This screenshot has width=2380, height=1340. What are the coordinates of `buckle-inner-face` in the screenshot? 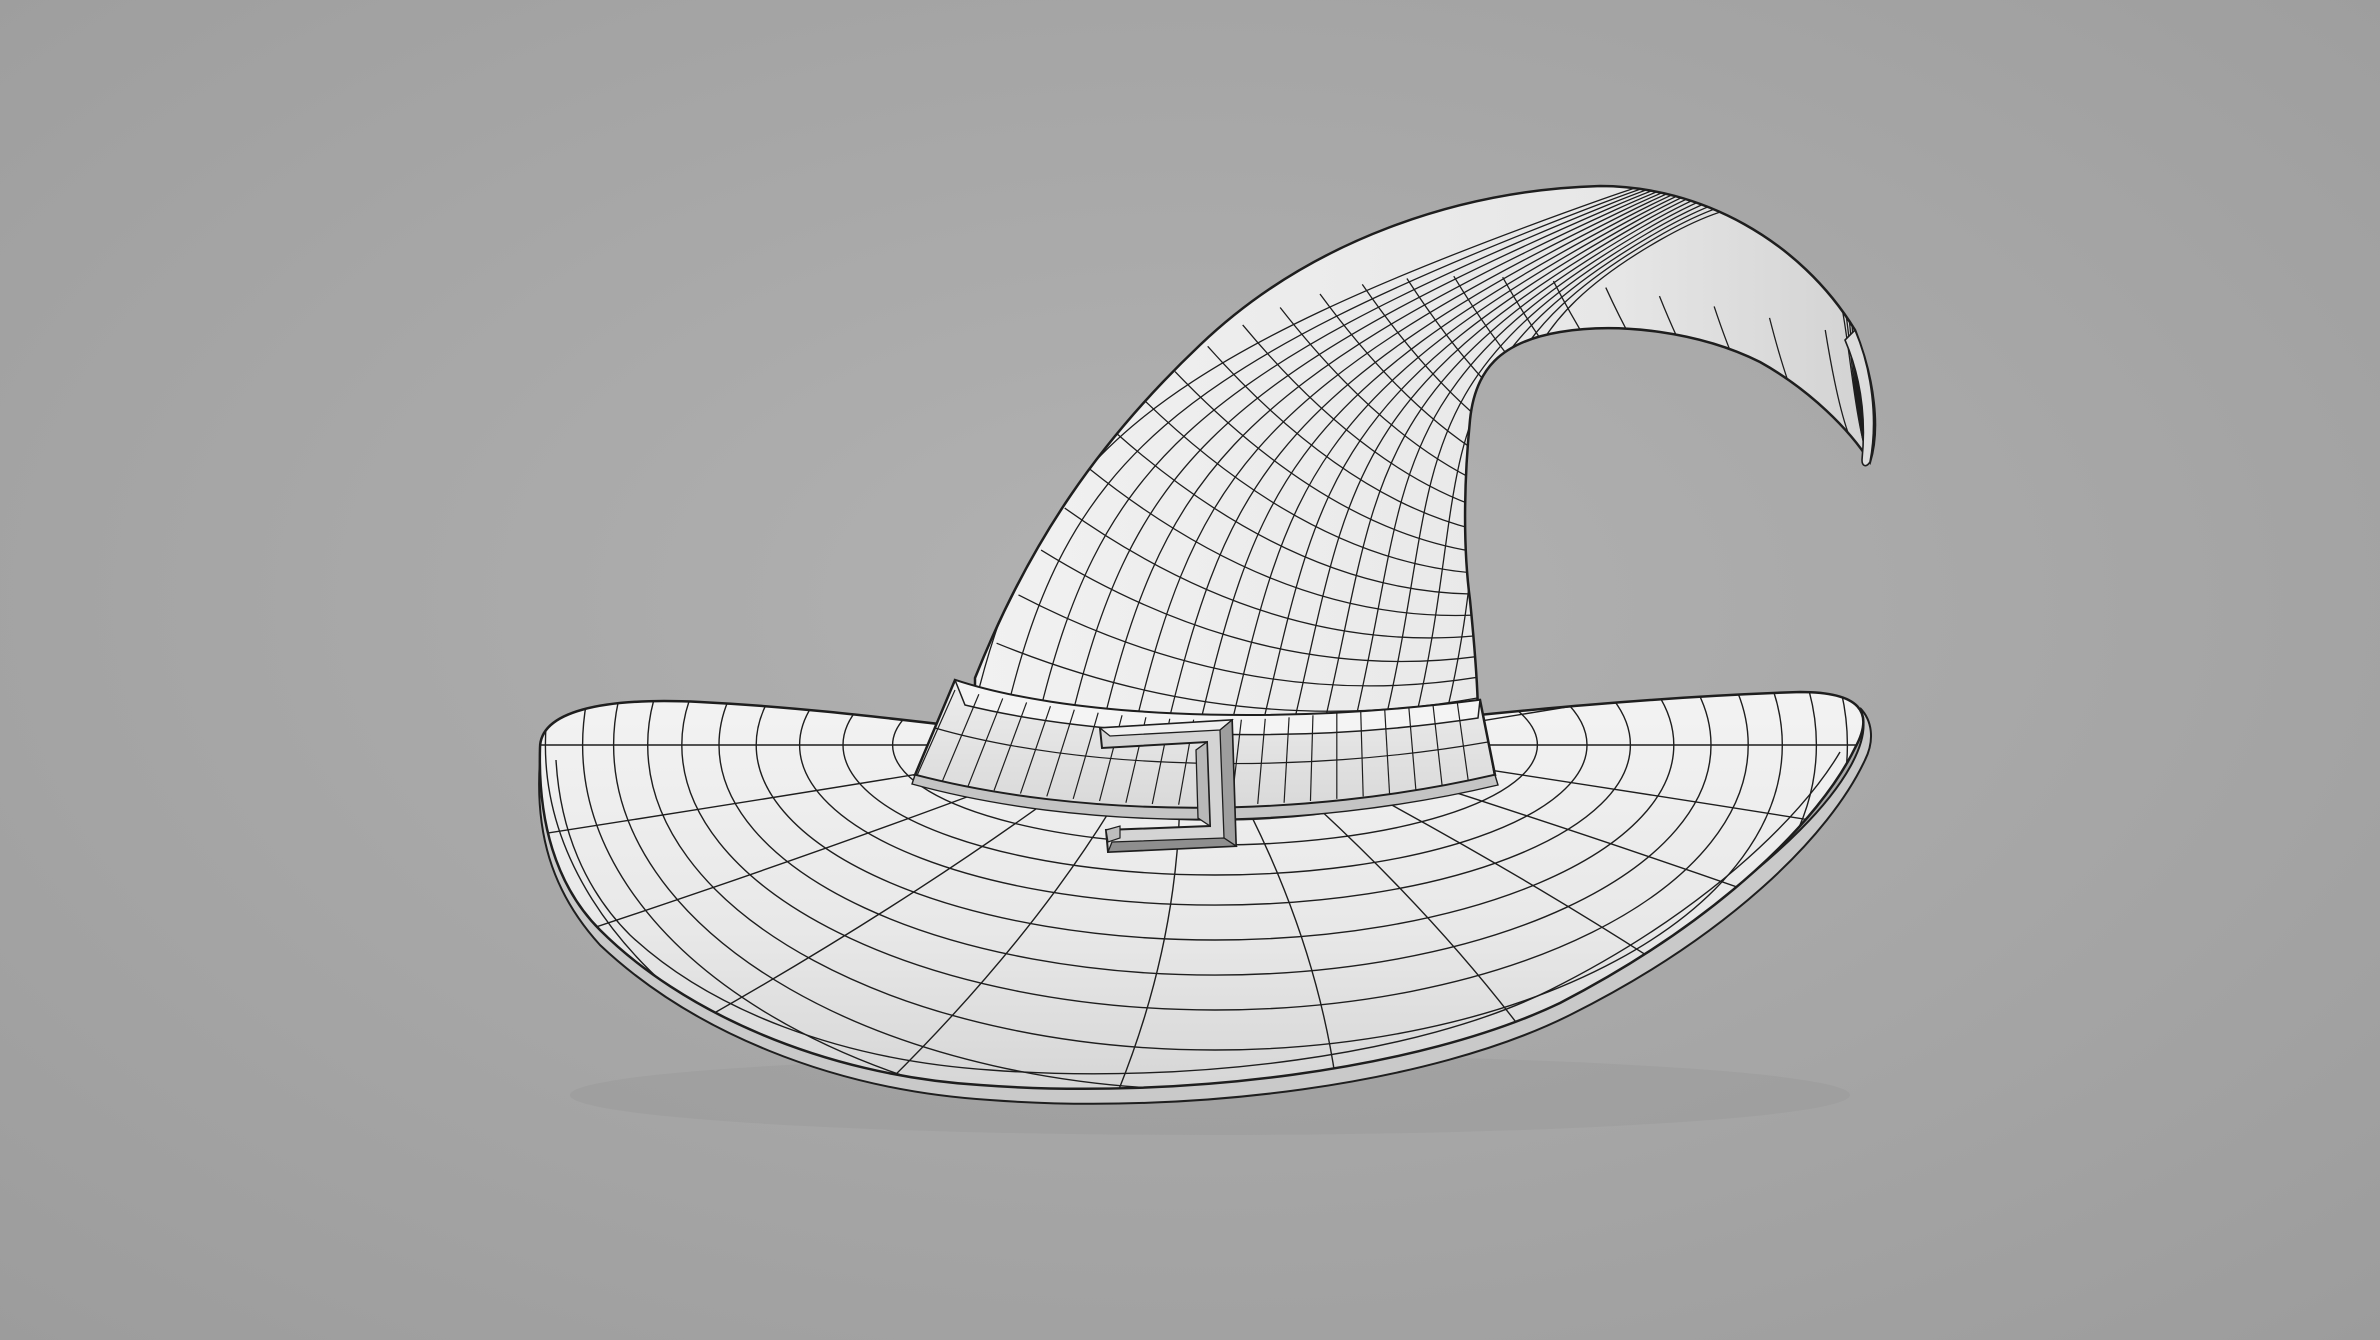 It's located at (1203, 784).